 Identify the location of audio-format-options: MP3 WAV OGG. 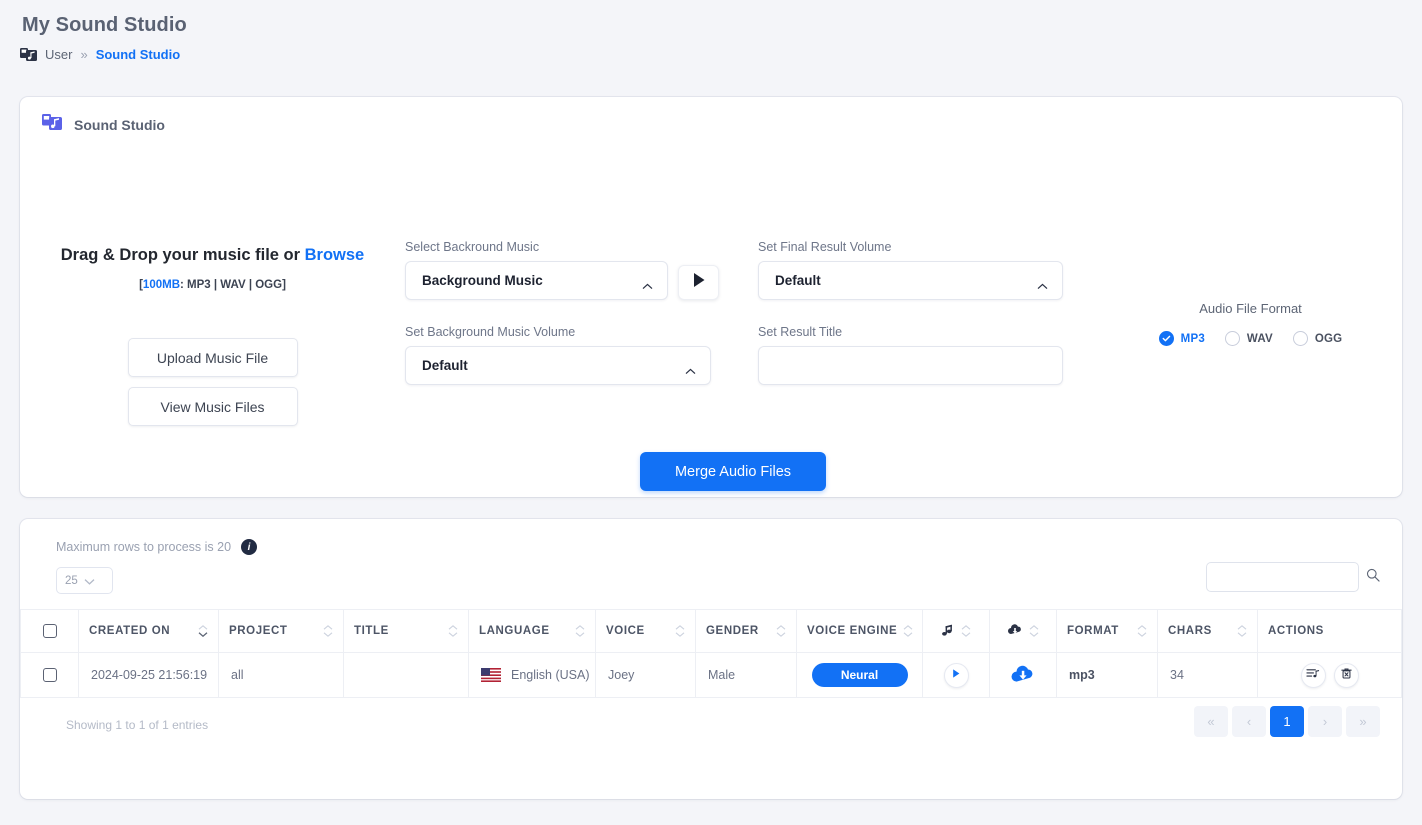
(1250, 338).